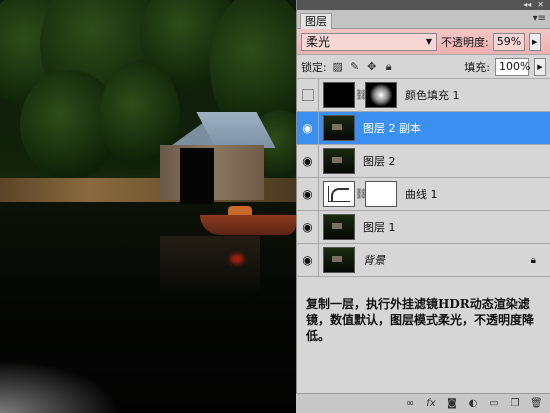  What do you see at coordinates (477, 67) in the screenshot?
I see `fill-label: 填充:` at bounding box center [477, 67].